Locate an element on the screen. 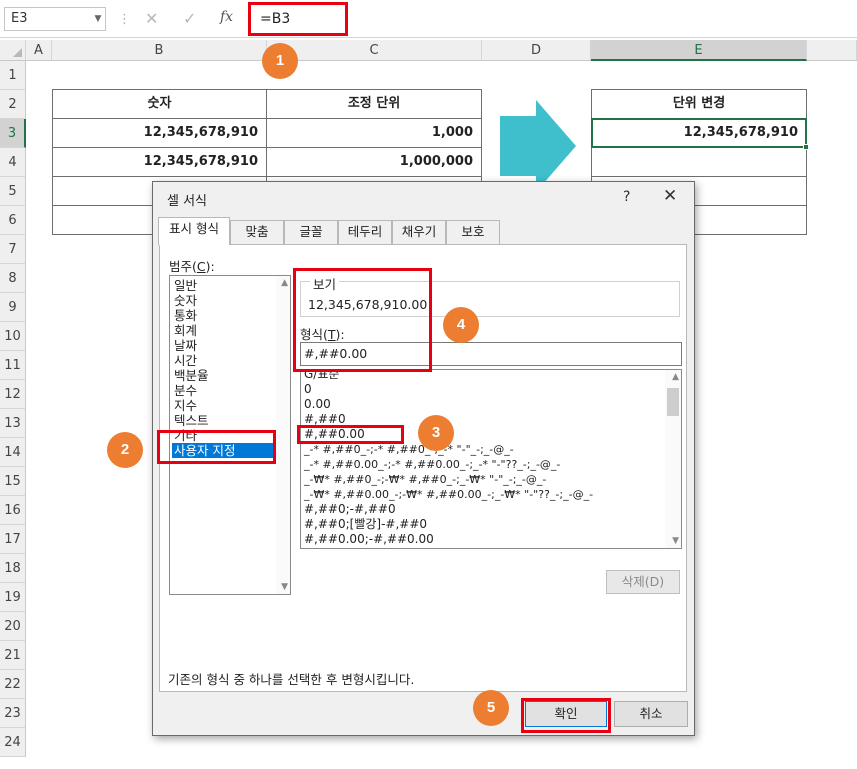 The image size is (857, 769). table-cell: 1,000 is located at coordinates (374, 133).